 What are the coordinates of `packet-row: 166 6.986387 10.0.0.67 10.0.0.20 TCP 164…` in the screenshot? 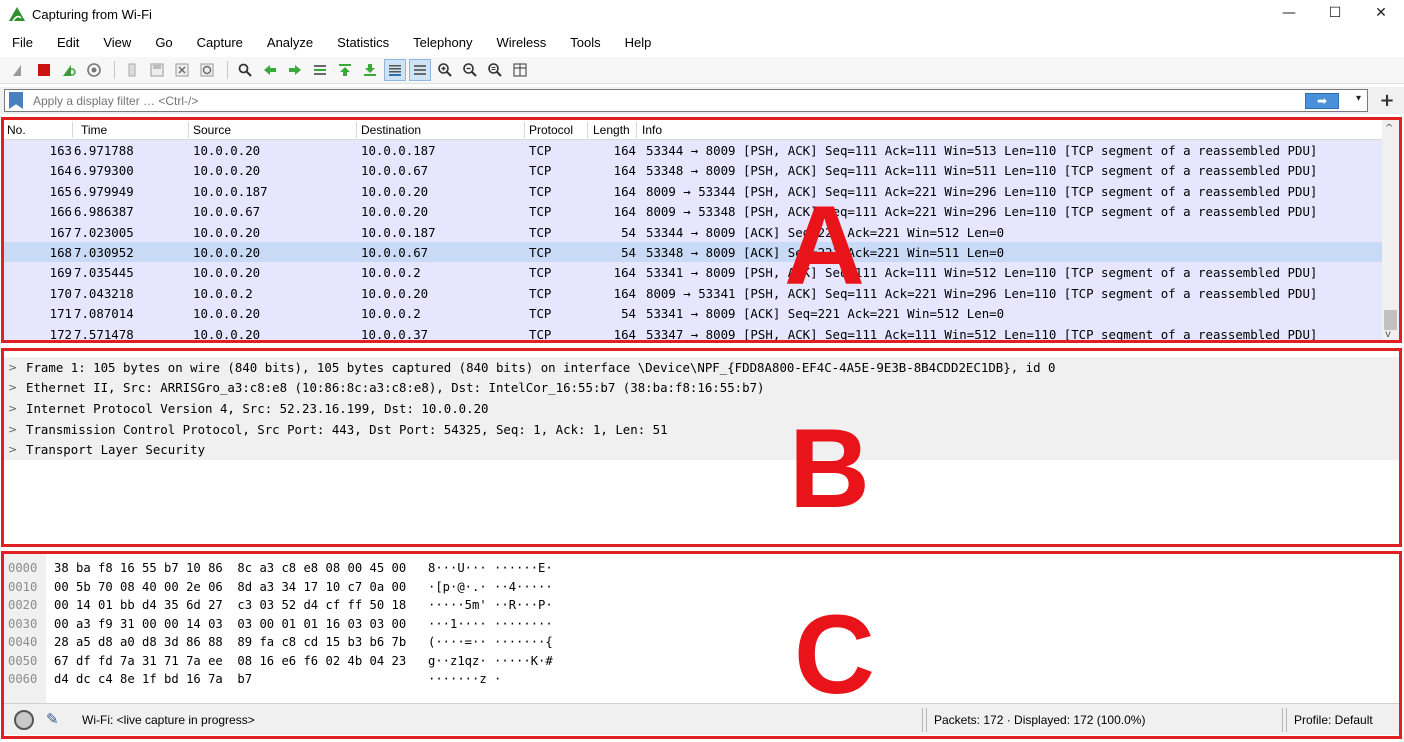 It's located at (694, 211).